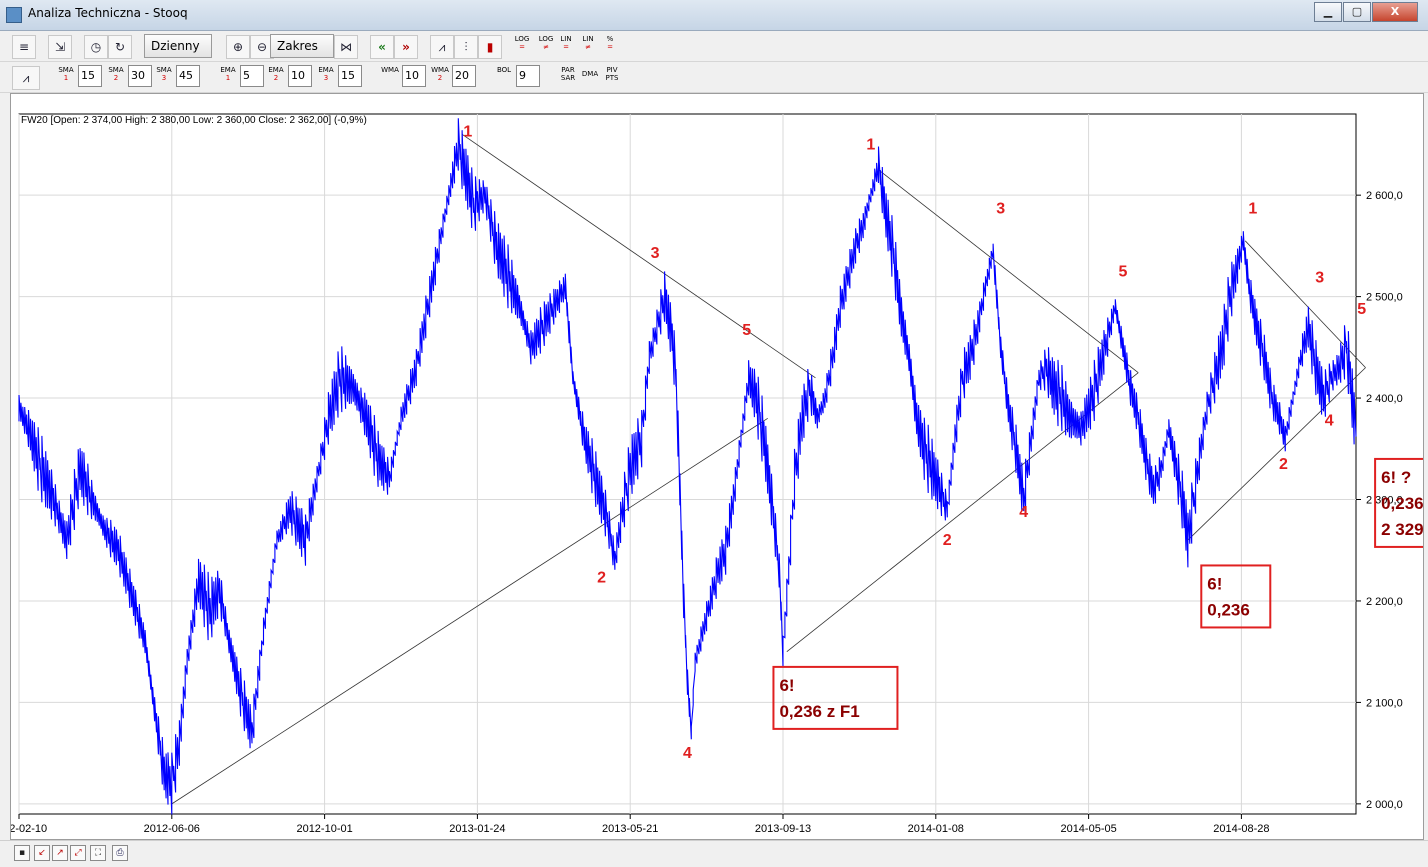 This screenshot has height=867, width=1428. Describe the element at coordinates (60, 47) in the screenshot. I see `export-icon: ⇲` at that location.